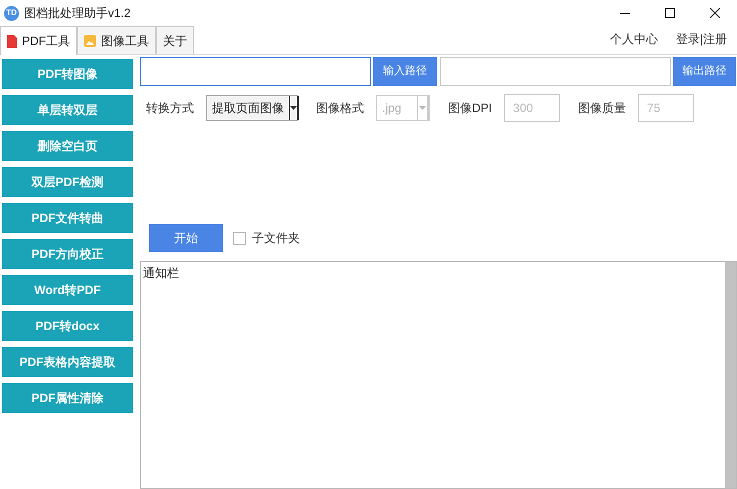 This screenshot has width=737, height=489. Describe the element at coordinates (239, 238) in the screenshot. I see `subfolder-checkbox` at that location.